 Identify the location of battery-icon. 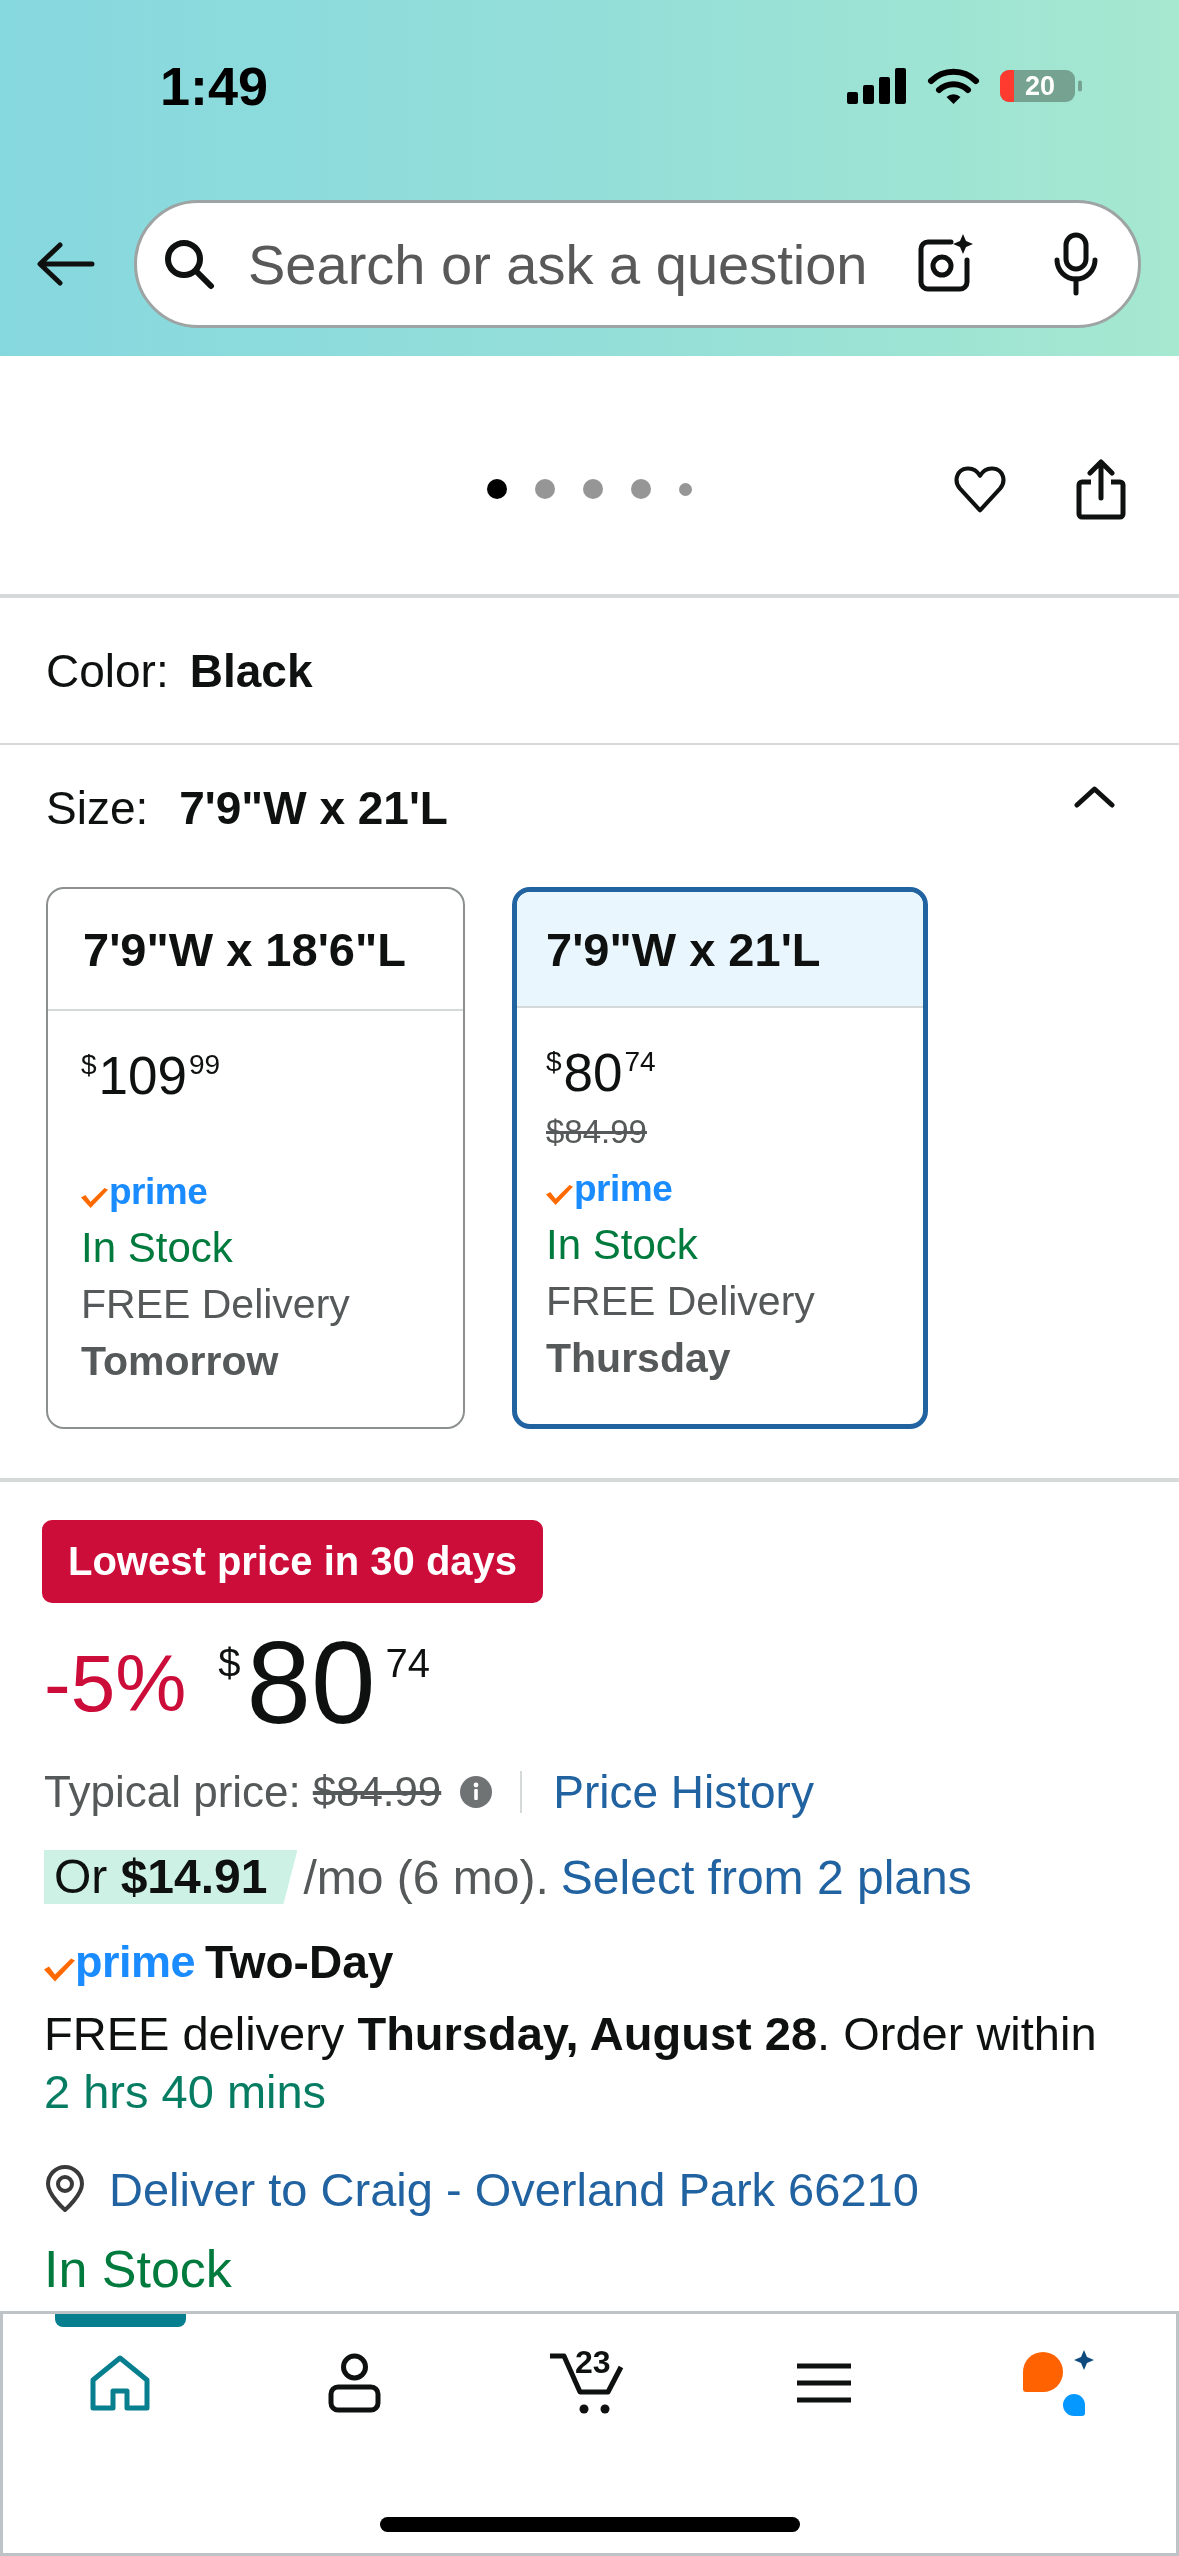
(1041, 86).